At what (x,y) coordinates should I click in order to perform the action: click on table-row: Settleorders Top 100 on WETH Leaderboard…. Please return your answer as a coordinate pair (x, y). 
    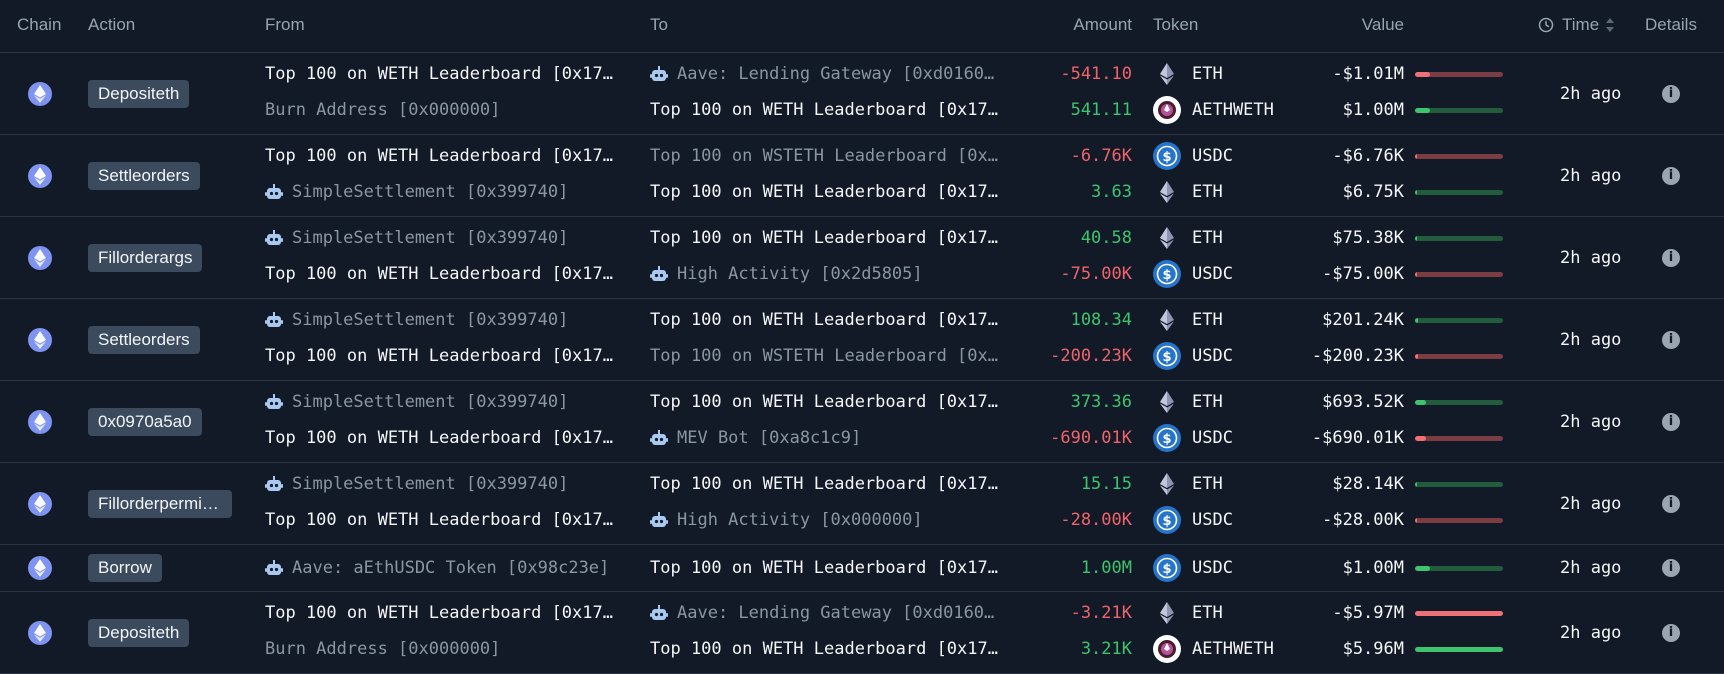
    Looking at the image, I should click on (862, 176).